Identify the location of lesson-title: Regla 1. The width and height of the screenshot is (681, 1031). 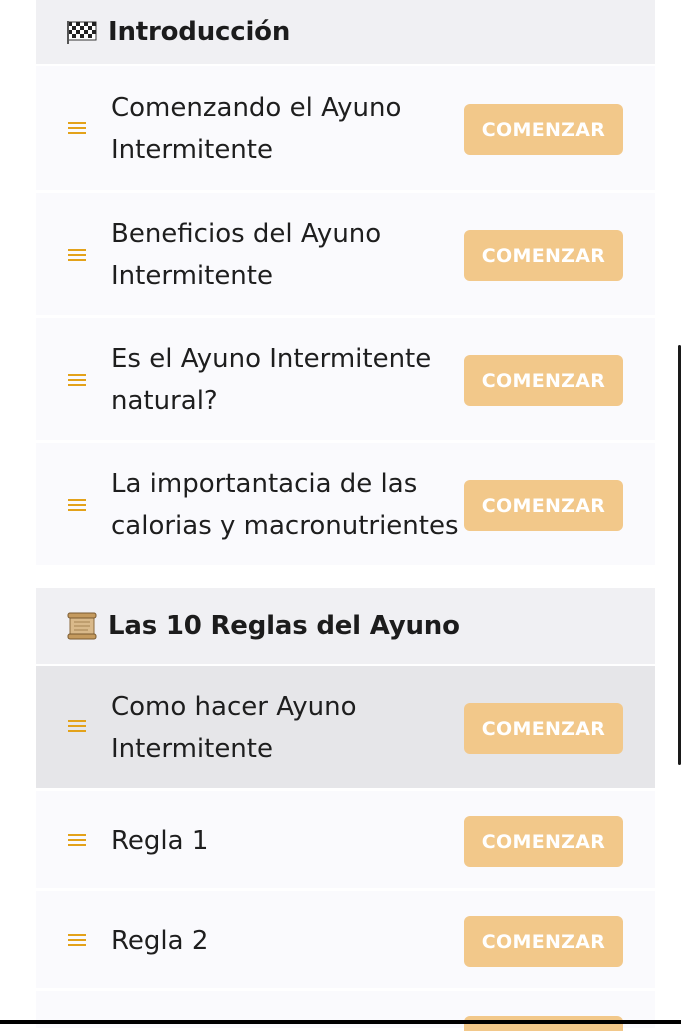
(291, 841).